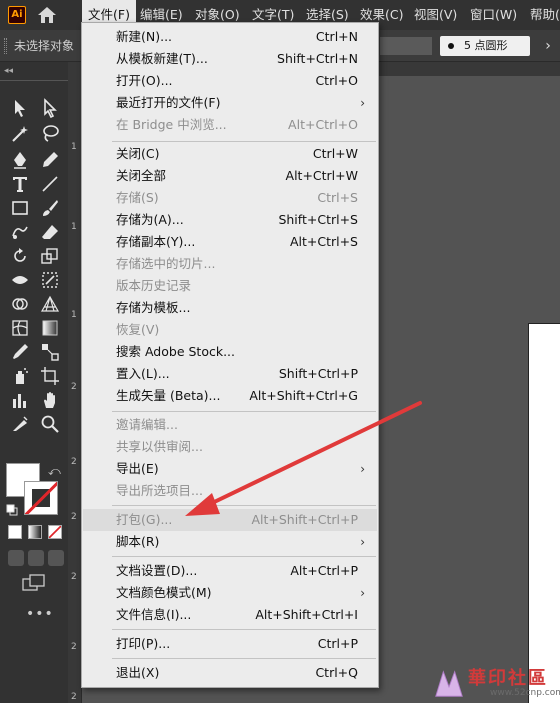 The width and height of the screenshot is (560, 703). I want to click on menu-help: 帮助(, so click(542, 15).